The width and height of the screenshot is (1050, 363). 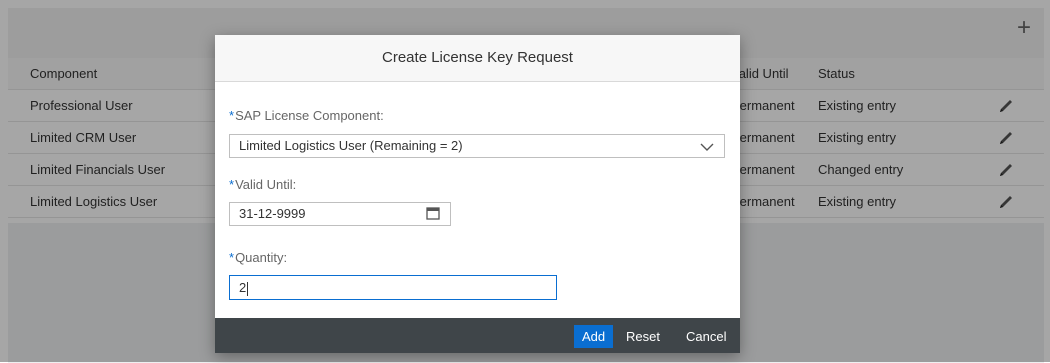 I want to click on quantity-value-text: 2, so click(x=243, y=287).